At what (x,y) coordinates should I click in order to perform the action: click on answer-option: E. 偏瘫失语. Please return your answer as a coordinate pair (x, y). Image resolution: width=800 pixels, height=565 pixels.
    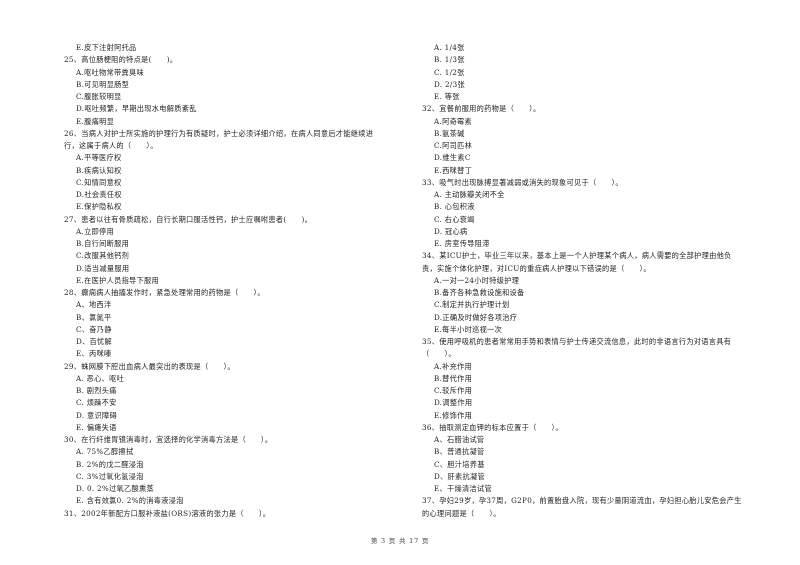
    Looking at the image, I should click on (96, 427).